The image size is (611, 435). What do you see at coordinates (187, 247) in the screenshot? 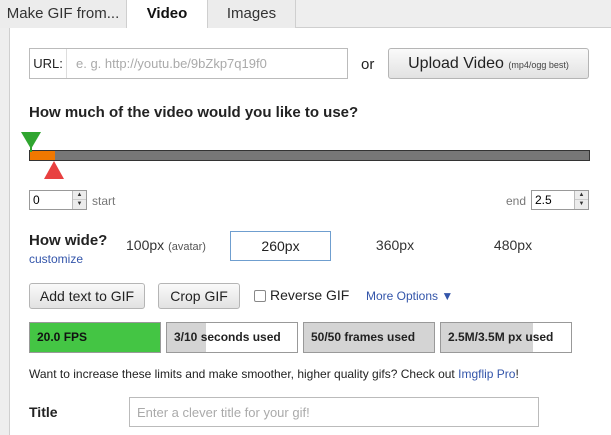
I see `width-option-note: (avatar)` at bounding box center [187, 247].